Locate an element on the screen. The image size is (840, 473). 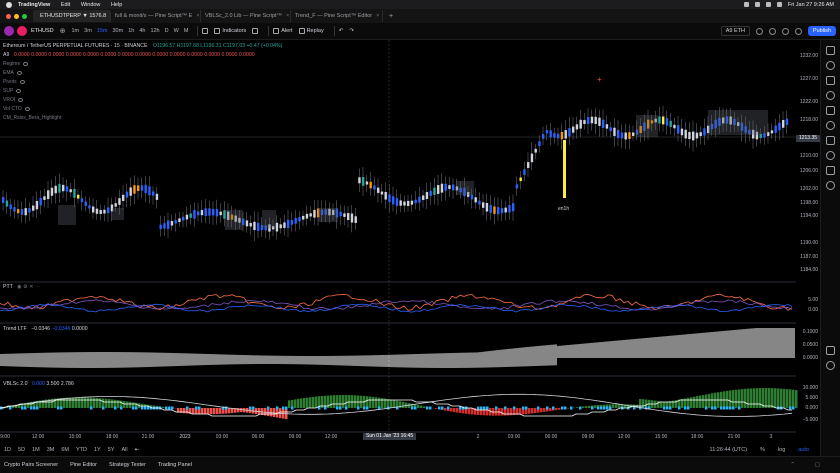
tradingview-logo-icon is located at coordinates (9, 31).